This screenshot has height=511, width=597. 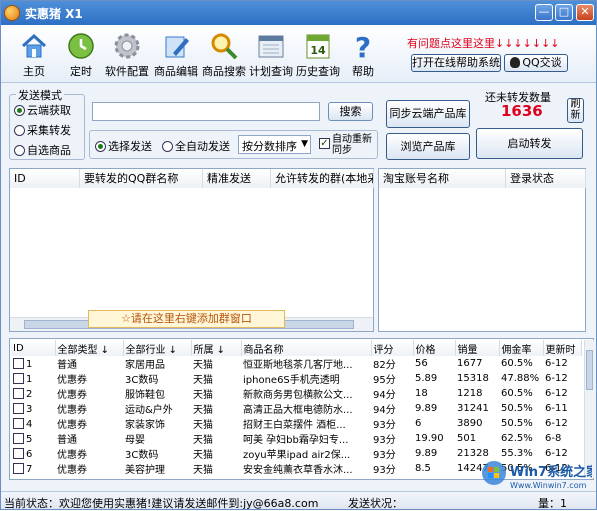 I want to click on column-header: 精准发送, so click(x=237, y=178).